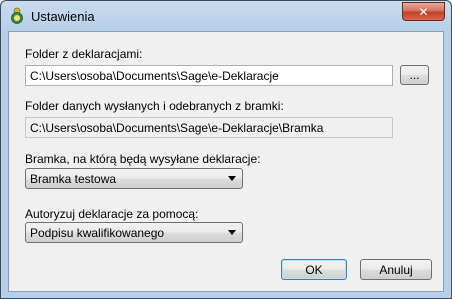 This screenshot has width=452, height=299. I want to click on authorization-dropdown: Podpisu kwalifikowanego, so click(134, 232).